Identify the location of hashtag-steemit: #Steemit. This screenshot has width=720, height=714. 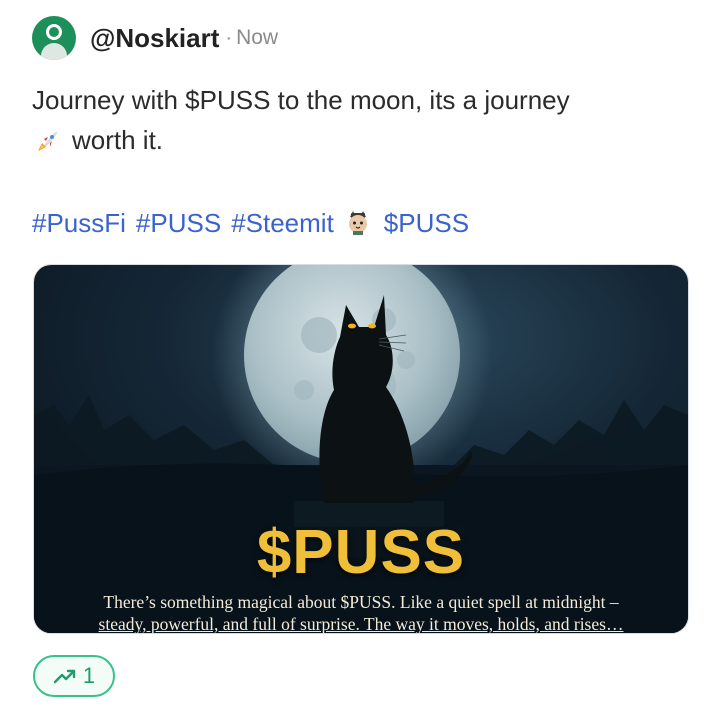
(282, 223).